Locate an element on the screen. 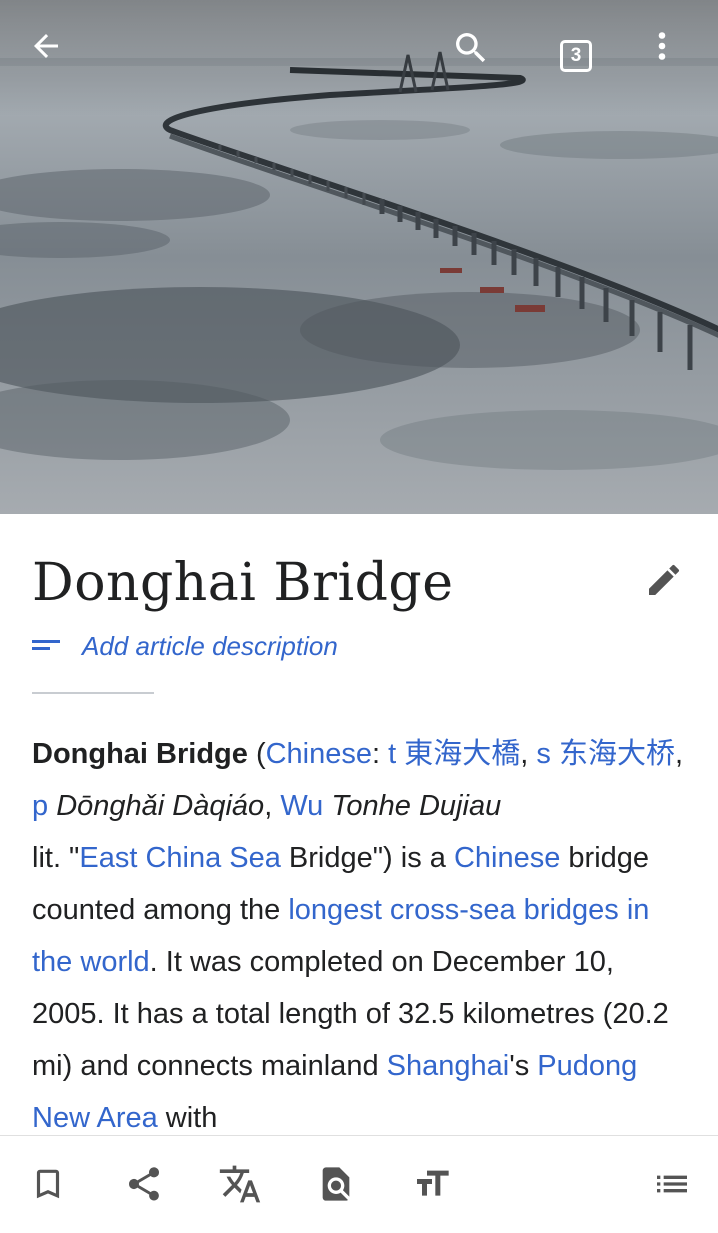  link-chinese-language: Chinese is located at coordinates (319, 754).